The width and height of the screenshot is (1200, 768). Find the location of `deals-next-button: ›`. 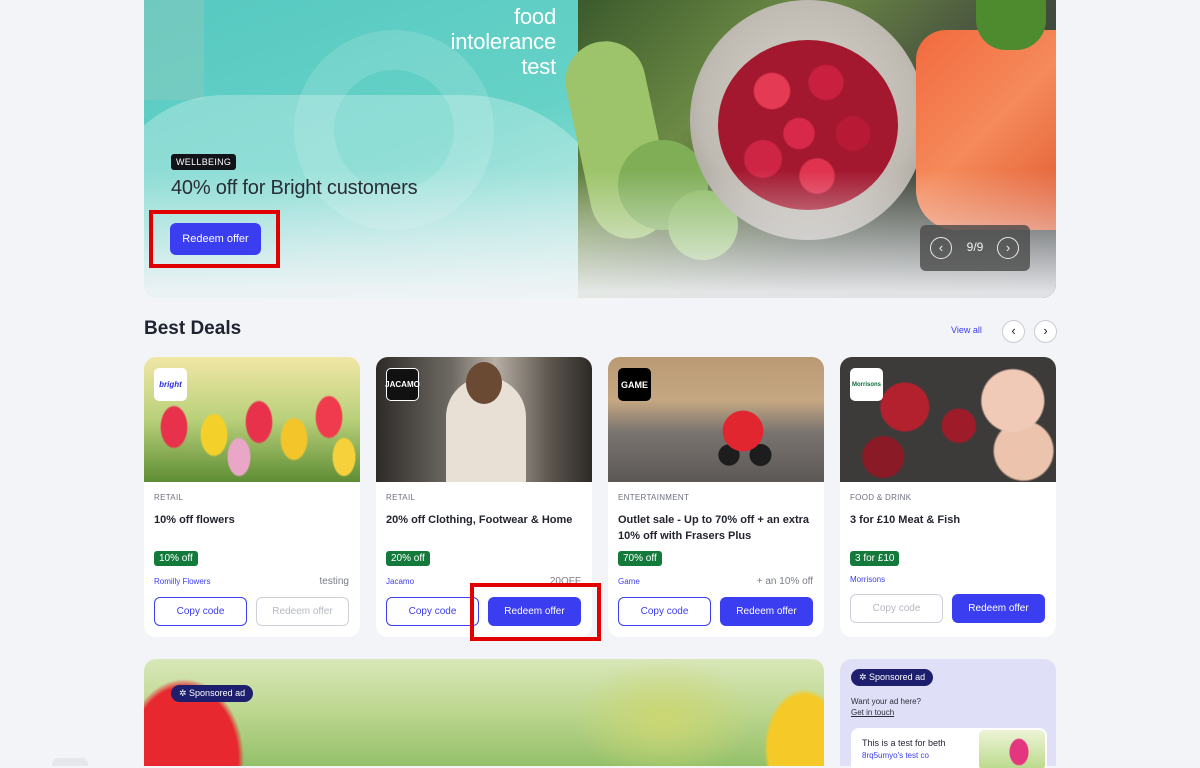

deals-next-button: › is located at coordinates (1045, 331).